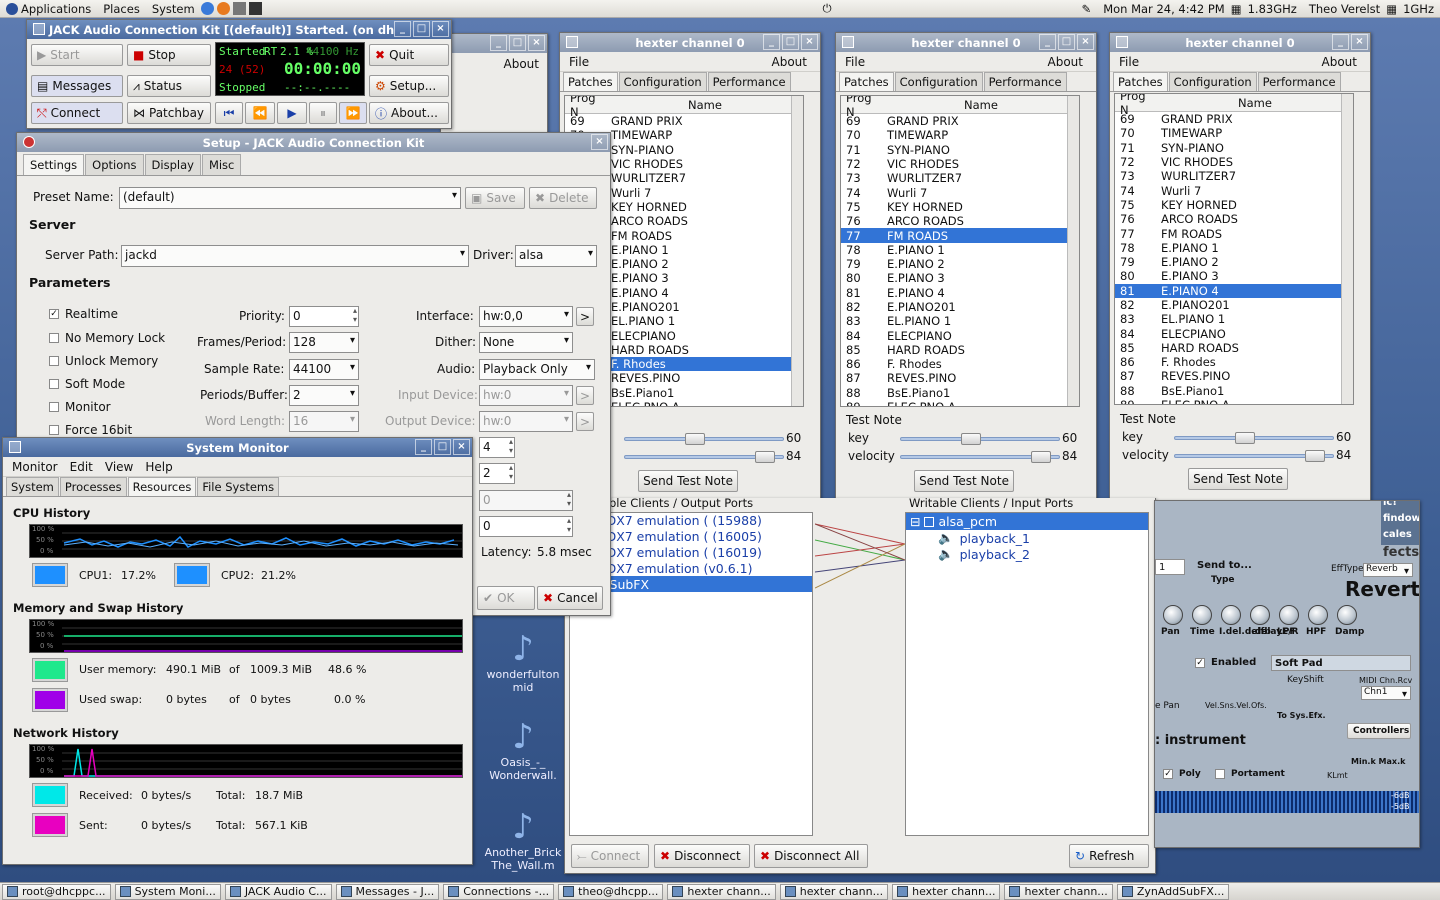 The image size is (1440, 900). I want to click on output-more-button: >, so click(585, 421).